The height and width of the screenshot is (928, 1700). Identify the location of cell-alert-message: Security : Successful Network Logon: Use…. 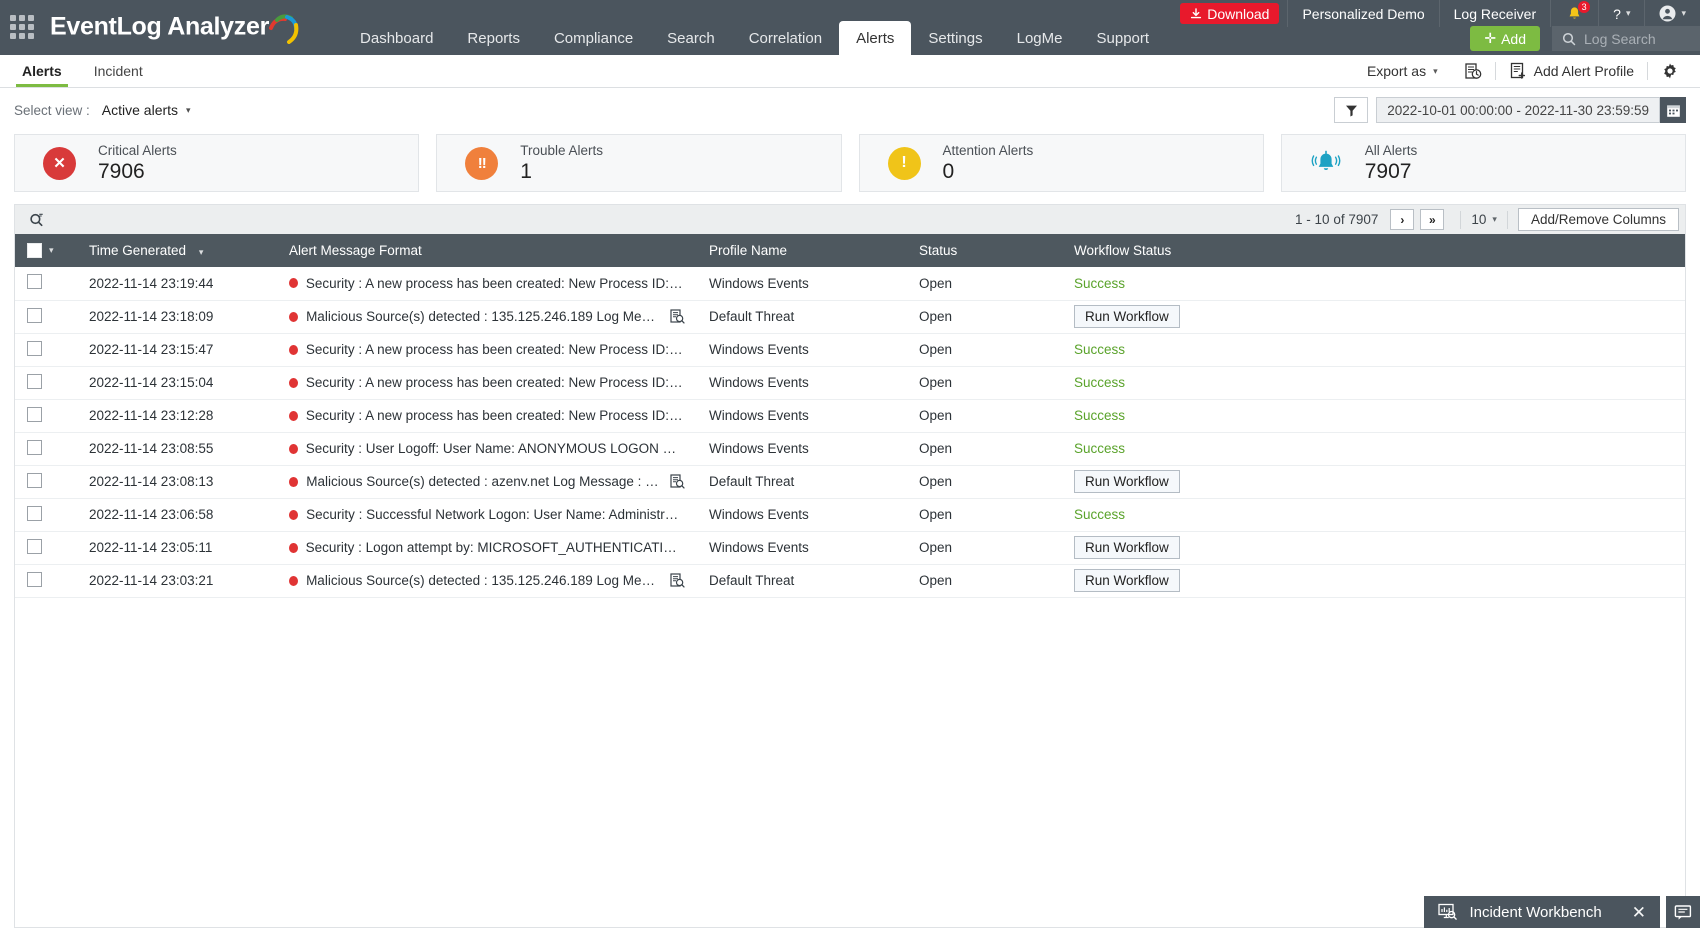
(487, 515).